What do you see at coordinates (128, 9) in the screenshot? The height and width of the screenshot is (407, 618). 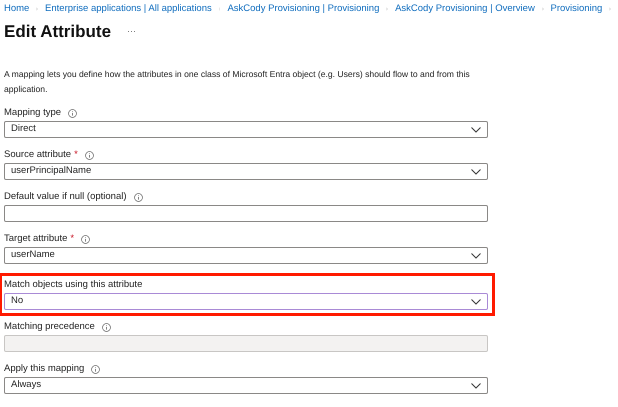 I see `breadcrumb-link: Enterprise applications | All applications` at bounding box center [128, 9].